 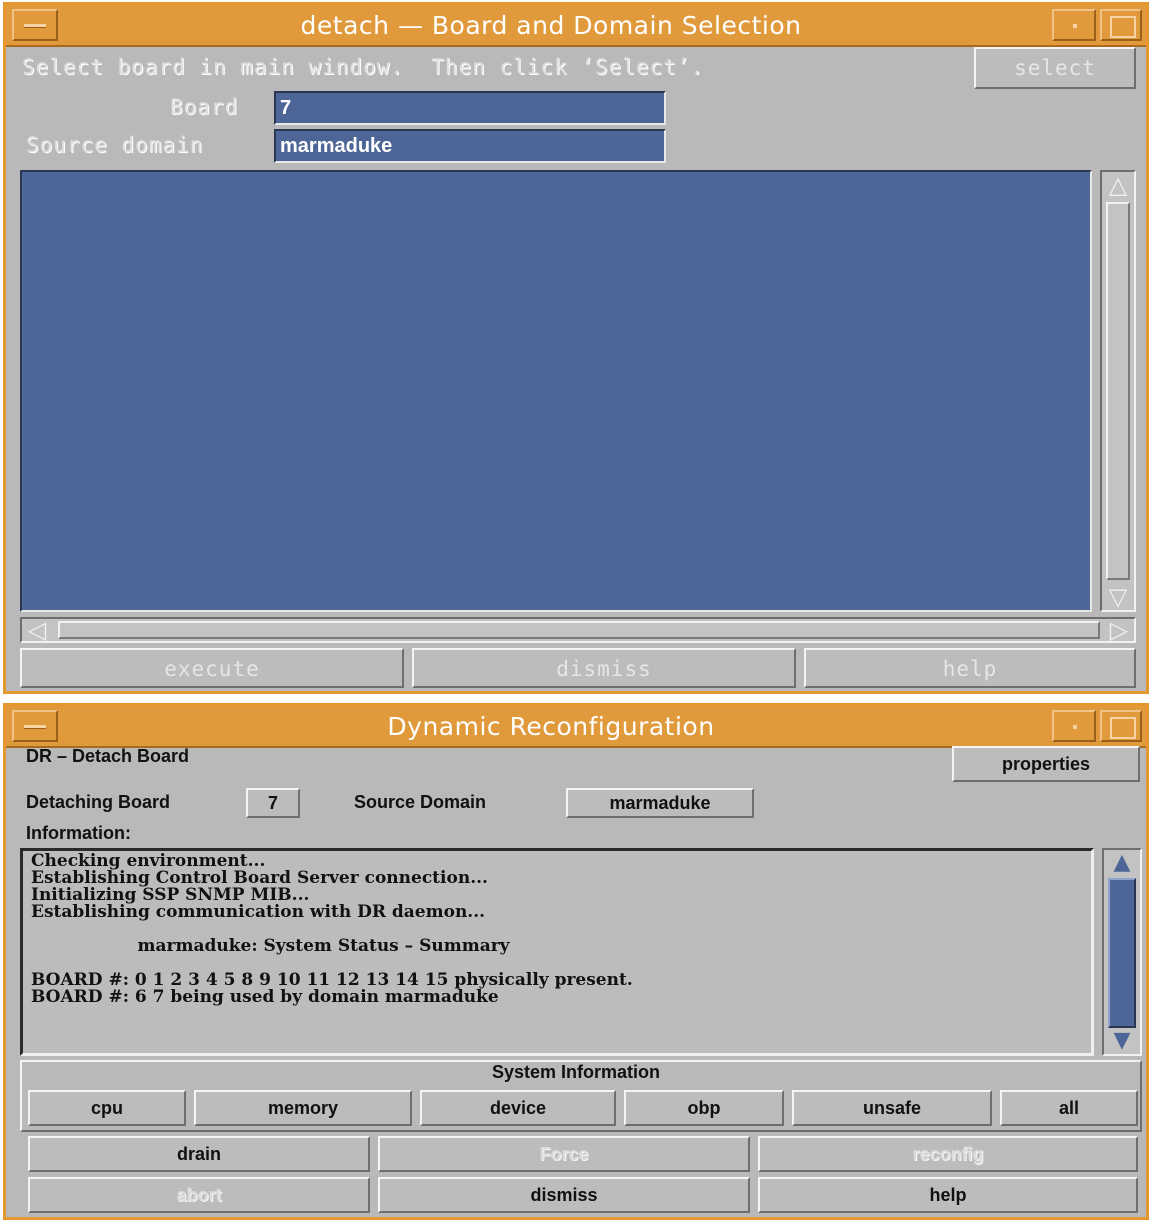 I want to click on cpu-button: cpu, so click(x=107, y=1108).